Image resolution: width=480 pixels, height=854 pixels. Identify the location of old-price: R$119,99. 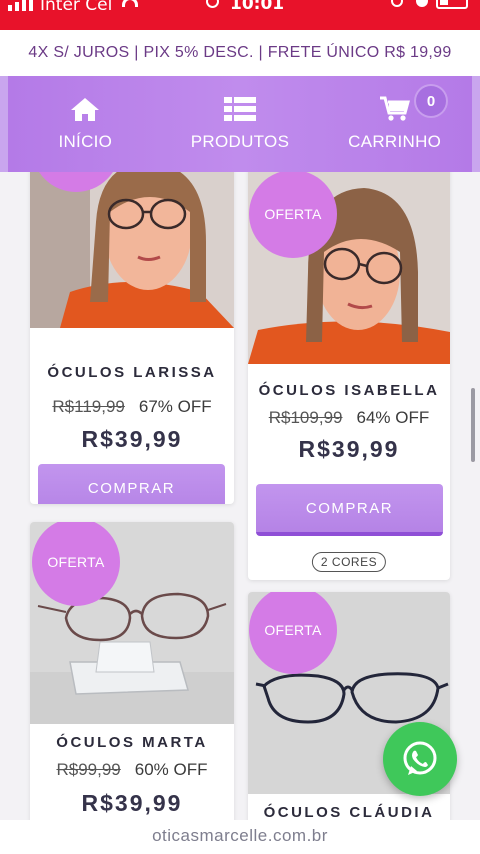
(88, 406).